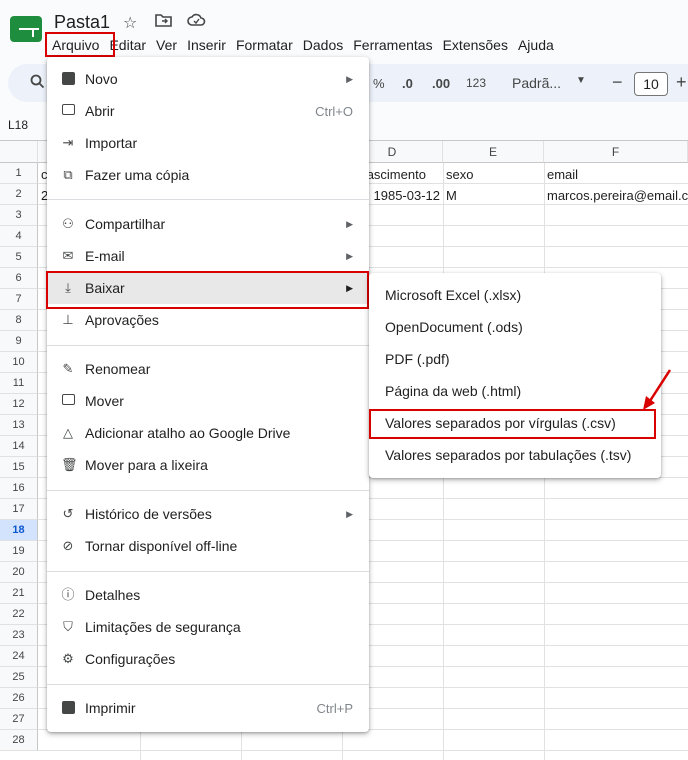 The image size is (688, 760). Describe the element at coordinates (19, 467) in the screenshot. I see `row-head-15: 15` at that location.